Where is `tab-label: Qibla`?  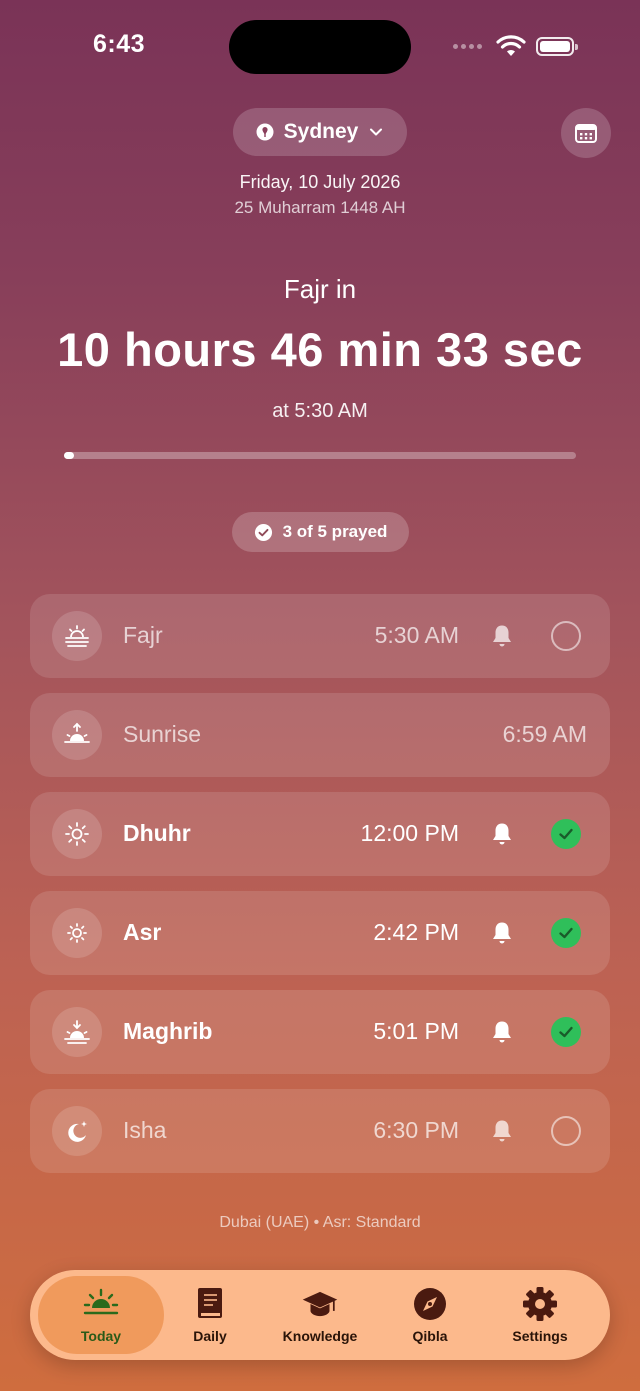 tab-label: Qibla is located at coordinates (430, 1336).